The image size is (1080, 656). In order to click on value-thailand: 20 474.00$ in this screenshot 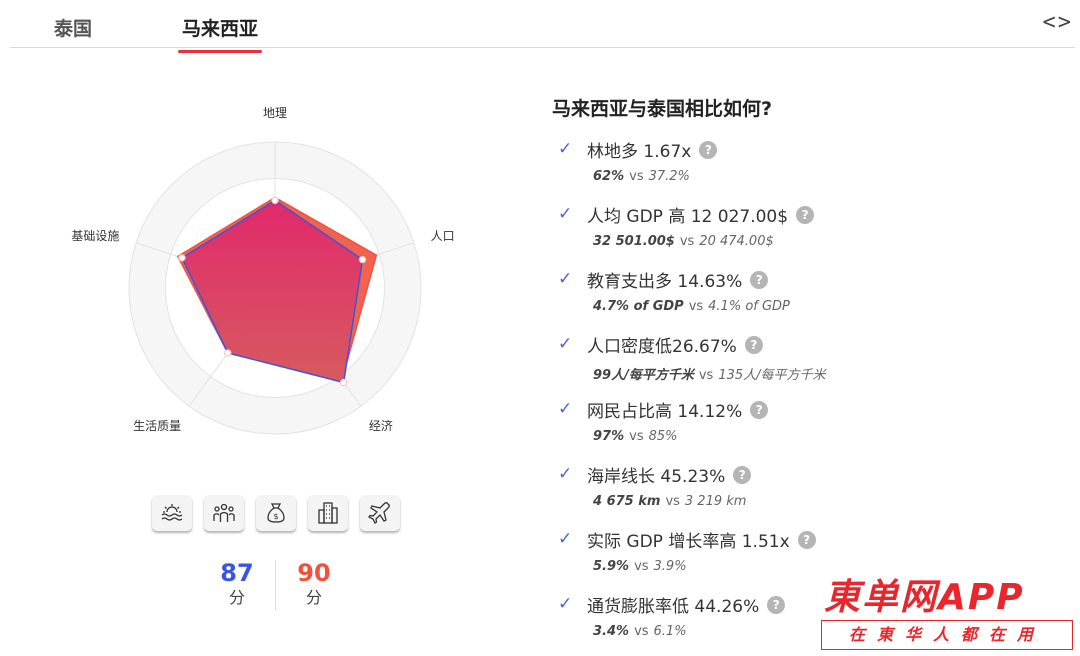, I will do `click(736, 241)`.